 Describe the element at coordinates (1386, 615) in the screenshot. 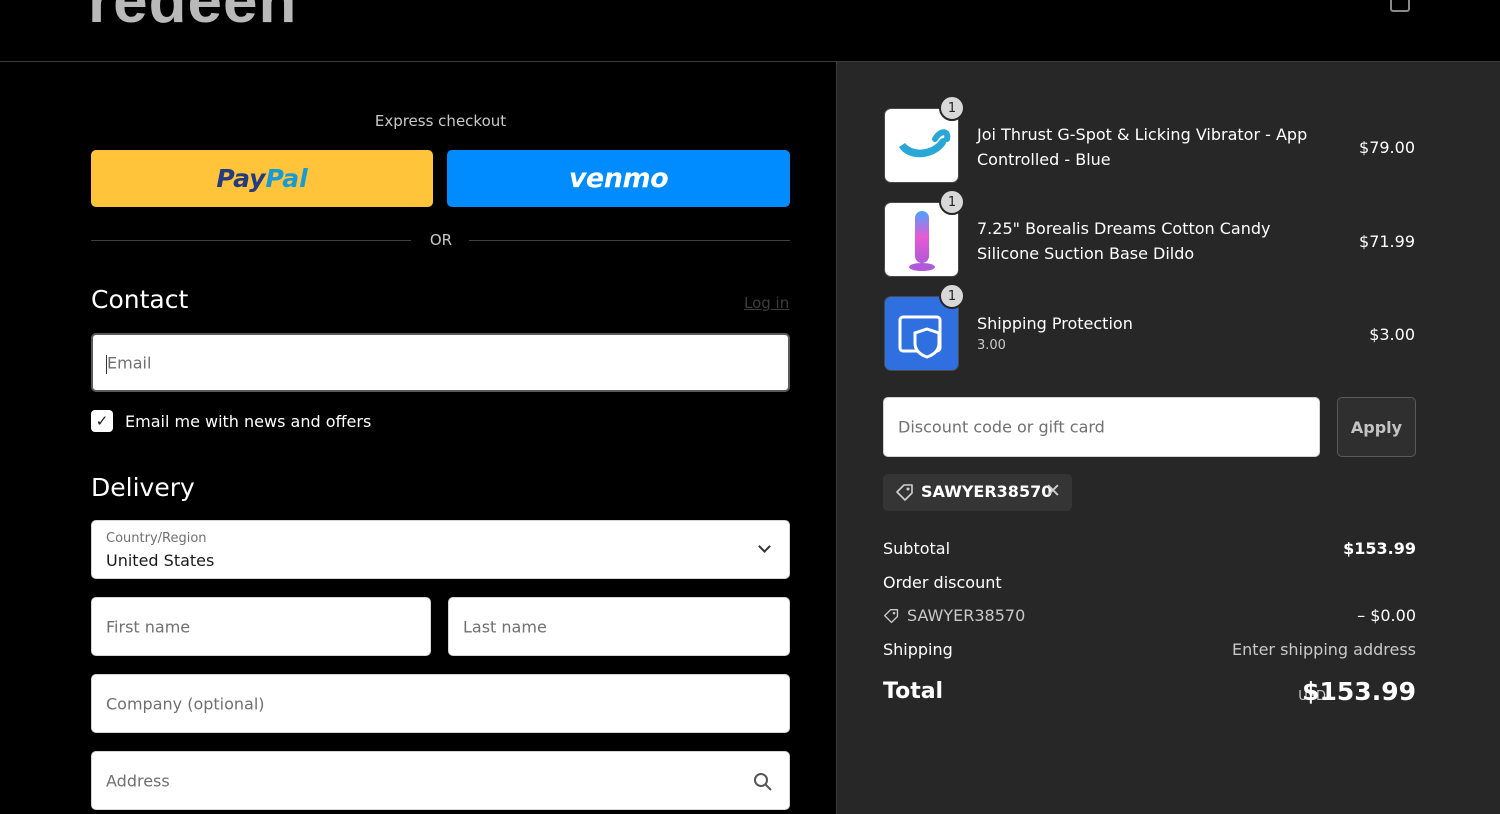

I see `discount-value: – $0.00` at that location.